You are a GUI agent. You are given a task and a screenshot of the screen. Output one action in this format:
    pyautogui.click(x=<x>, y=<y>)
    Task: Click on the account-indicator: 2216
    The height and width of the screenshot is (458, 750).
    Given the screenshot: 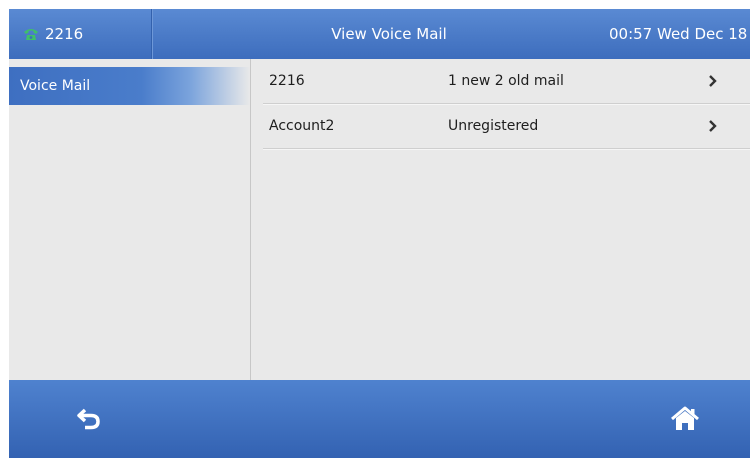 What is the action you would take?
    pyautogui.click(x=80, y=34)
    